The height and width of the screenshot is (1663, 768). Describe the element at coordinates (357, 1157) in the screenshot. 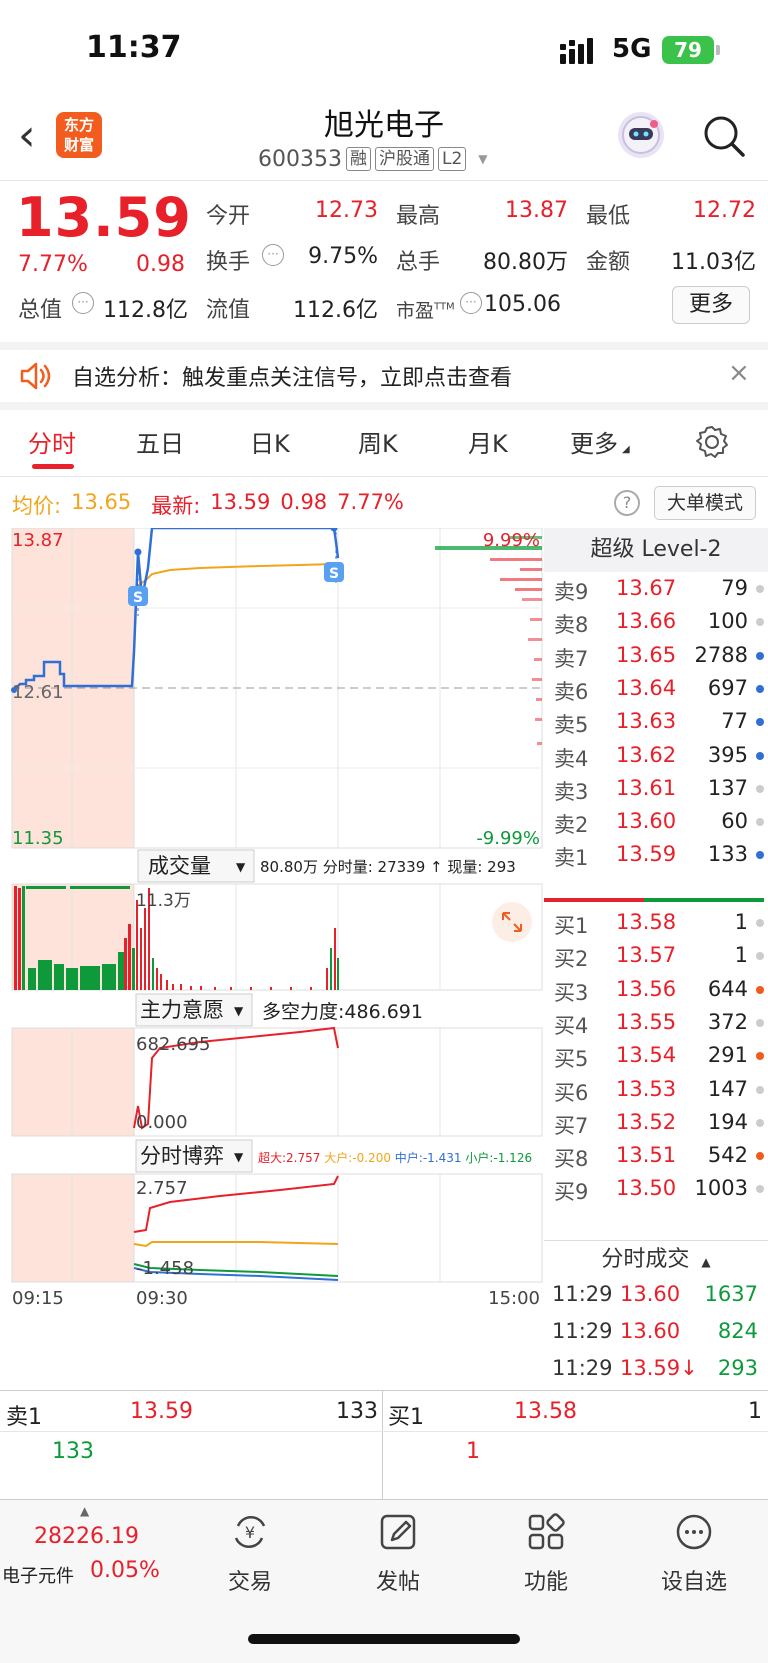

I see `large-value: 大户:-0.200` at that location.